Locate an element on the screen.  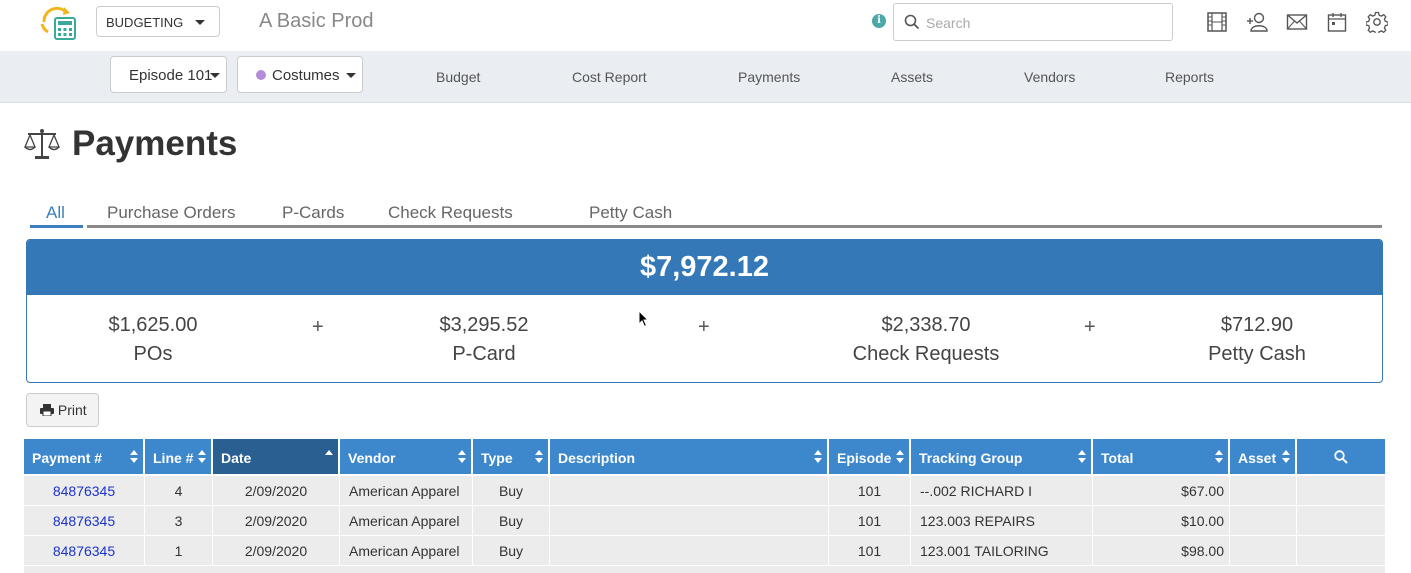
column-header-asset: Asset is located at coordinates (1263, 456).